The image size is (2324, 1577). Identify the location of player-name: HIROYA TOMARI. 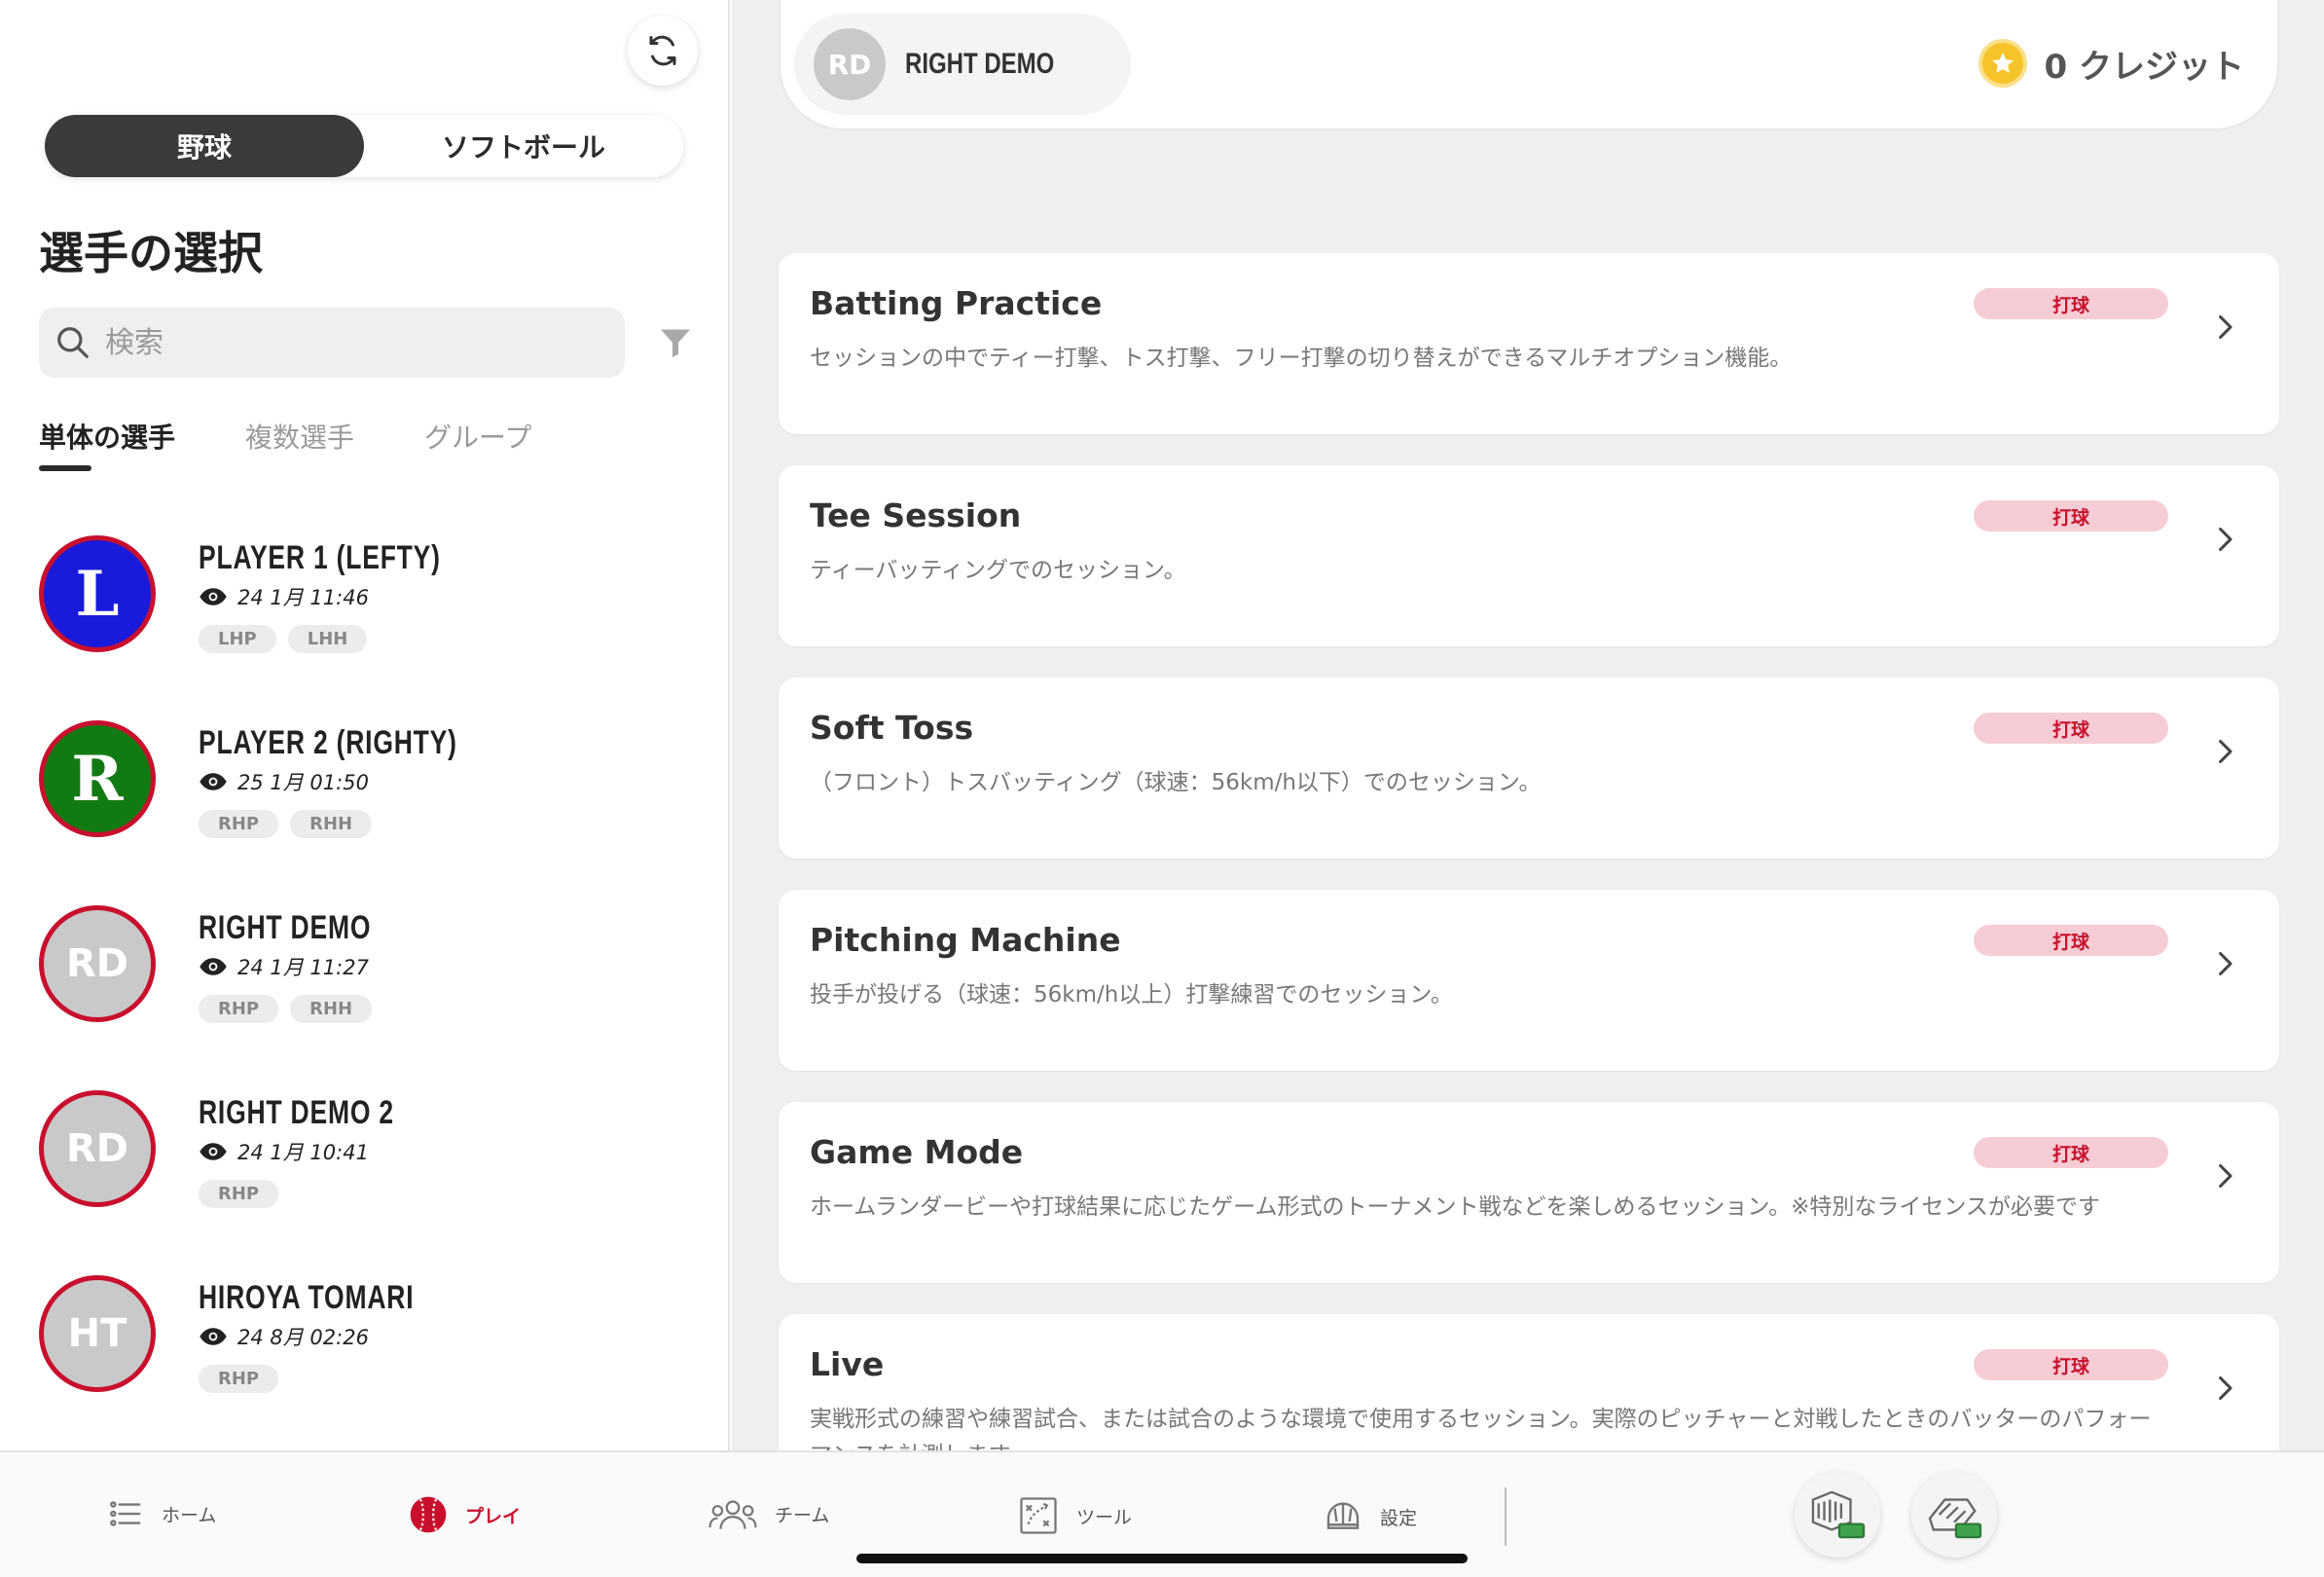
(307, 1297).